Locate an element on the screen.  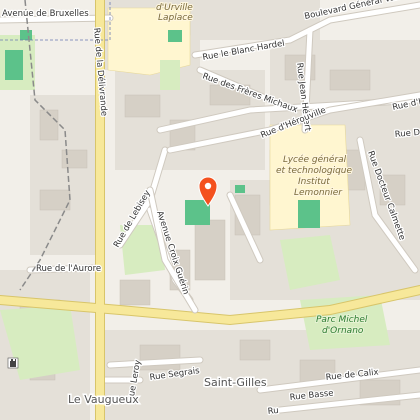
label-lycee-line1: Lycée général is located at coordinates (315, 159).